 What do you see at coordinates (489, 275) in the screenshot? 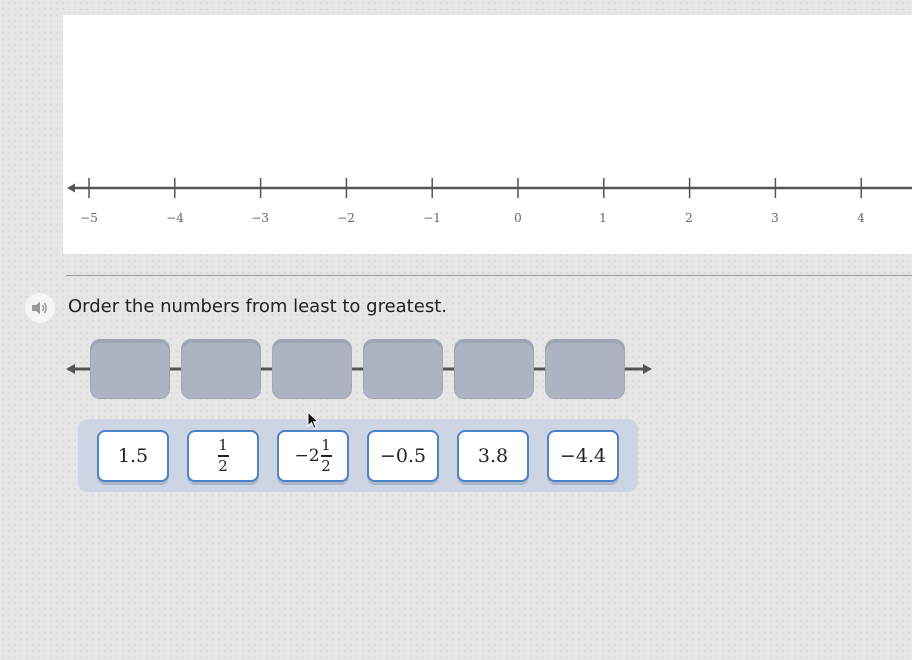
I see `section-divider` at bounding box center [489, 275].